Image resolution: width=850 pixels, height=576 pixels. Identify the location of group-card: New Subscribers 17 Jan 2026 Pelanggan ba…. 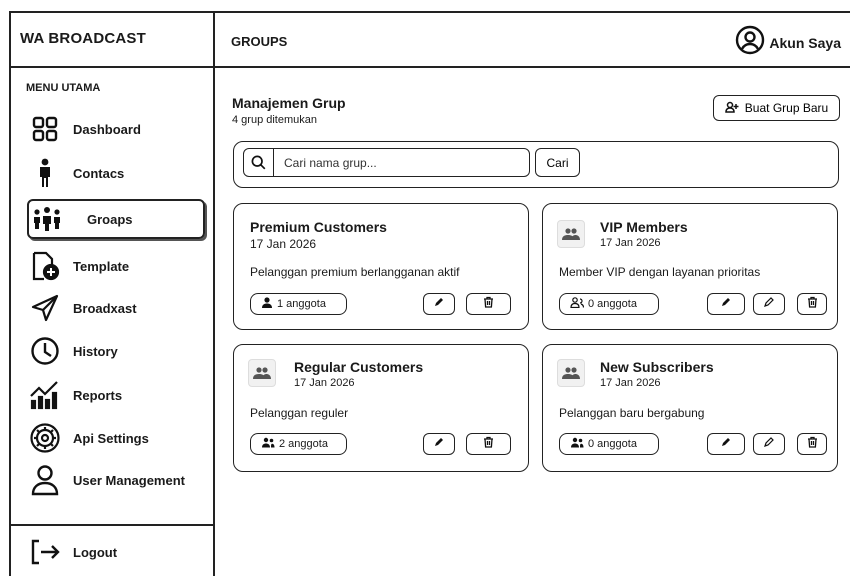
(690, 408).